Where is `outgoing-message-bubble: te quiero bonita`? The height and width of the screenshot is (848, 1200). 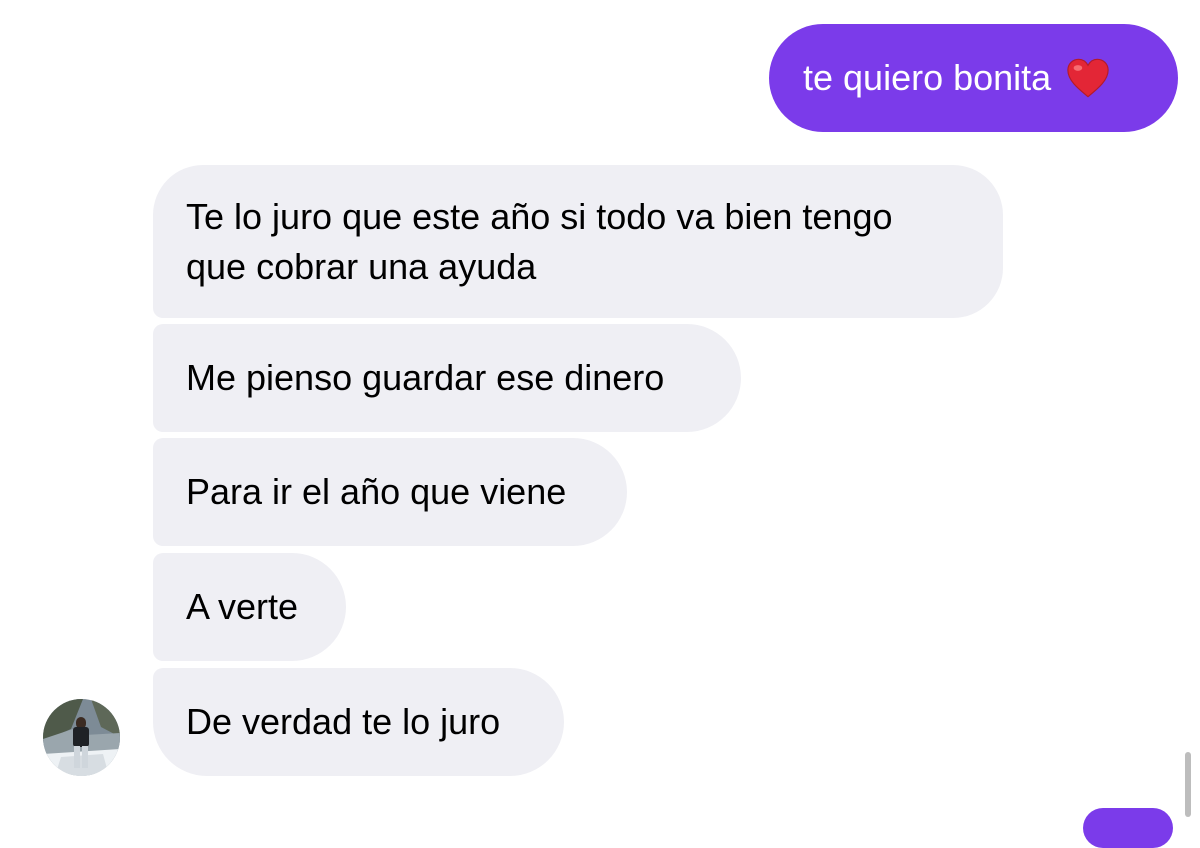
outgoing-message-bubble: te quiero bonita is located at coordinates (973, 78).